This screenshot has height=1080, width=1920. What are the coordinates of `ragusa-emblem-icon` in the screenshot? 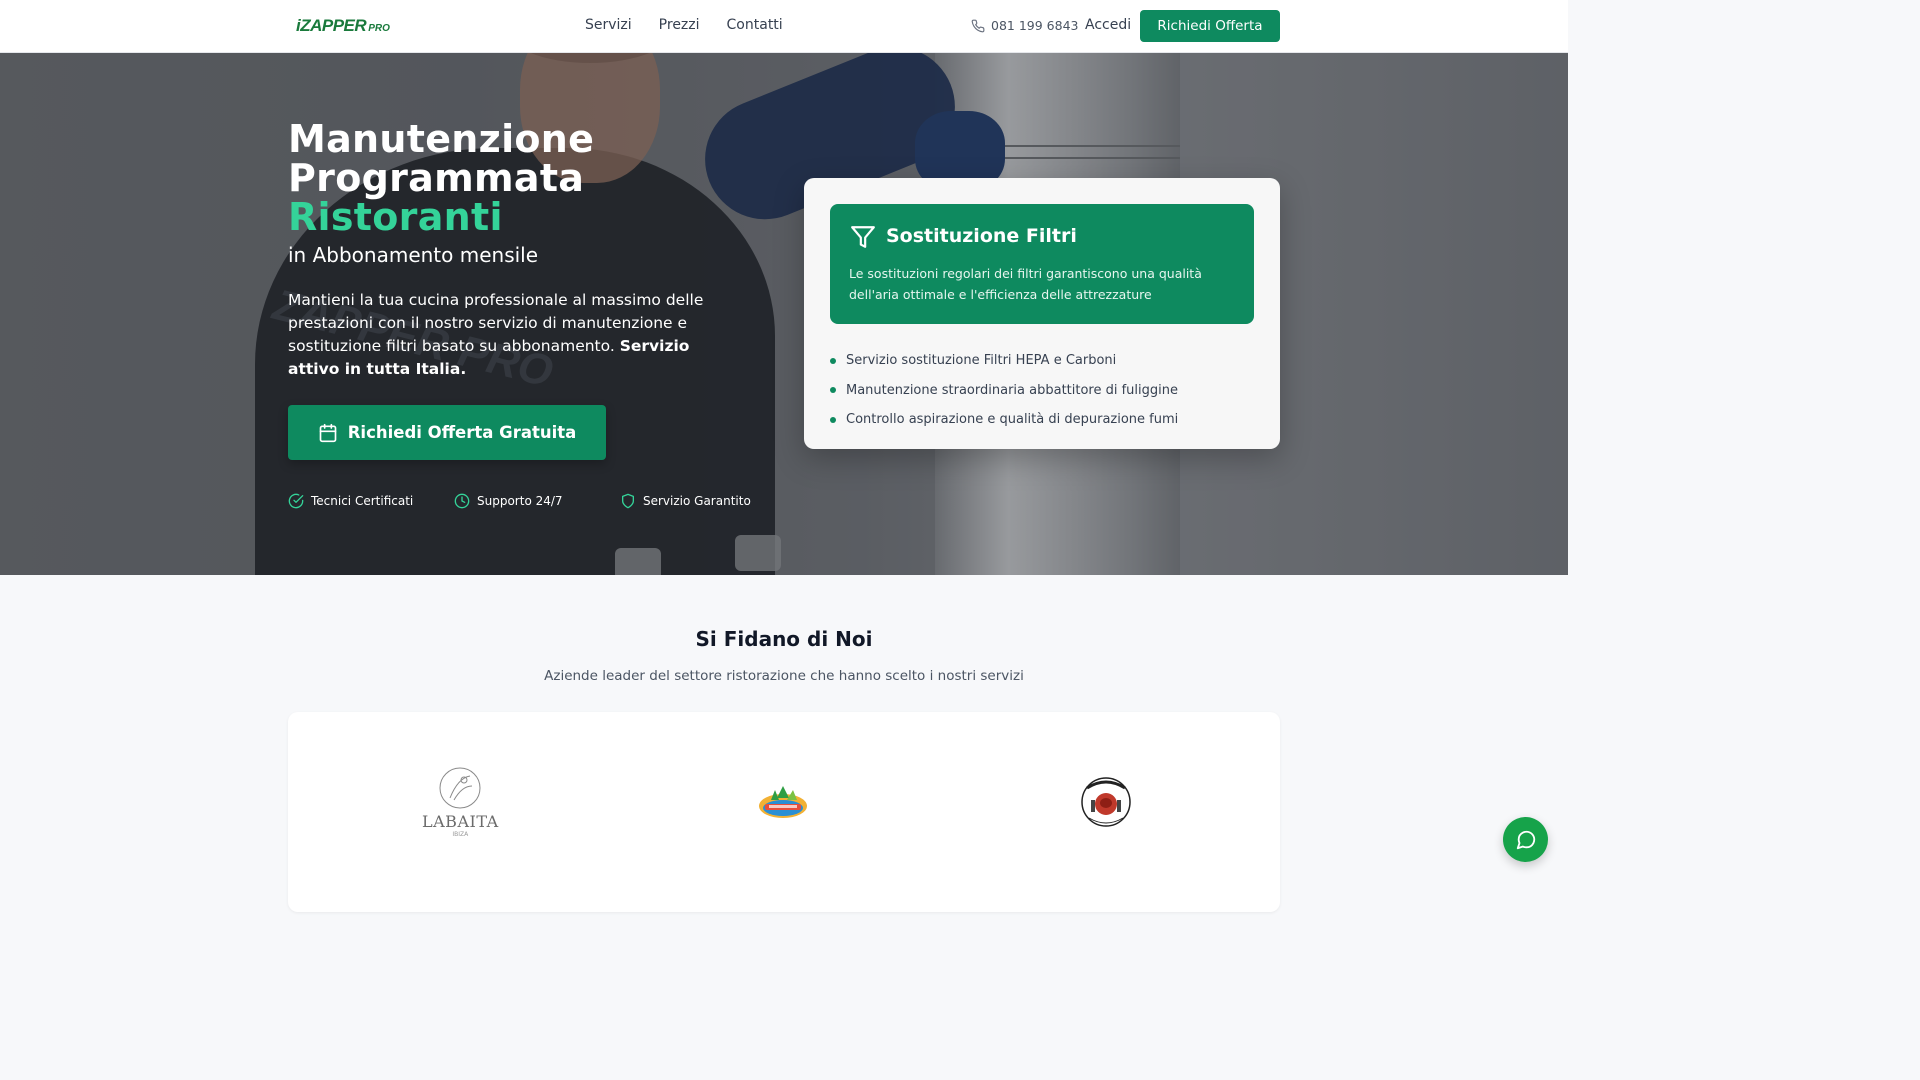 It's located at (1106, 802).